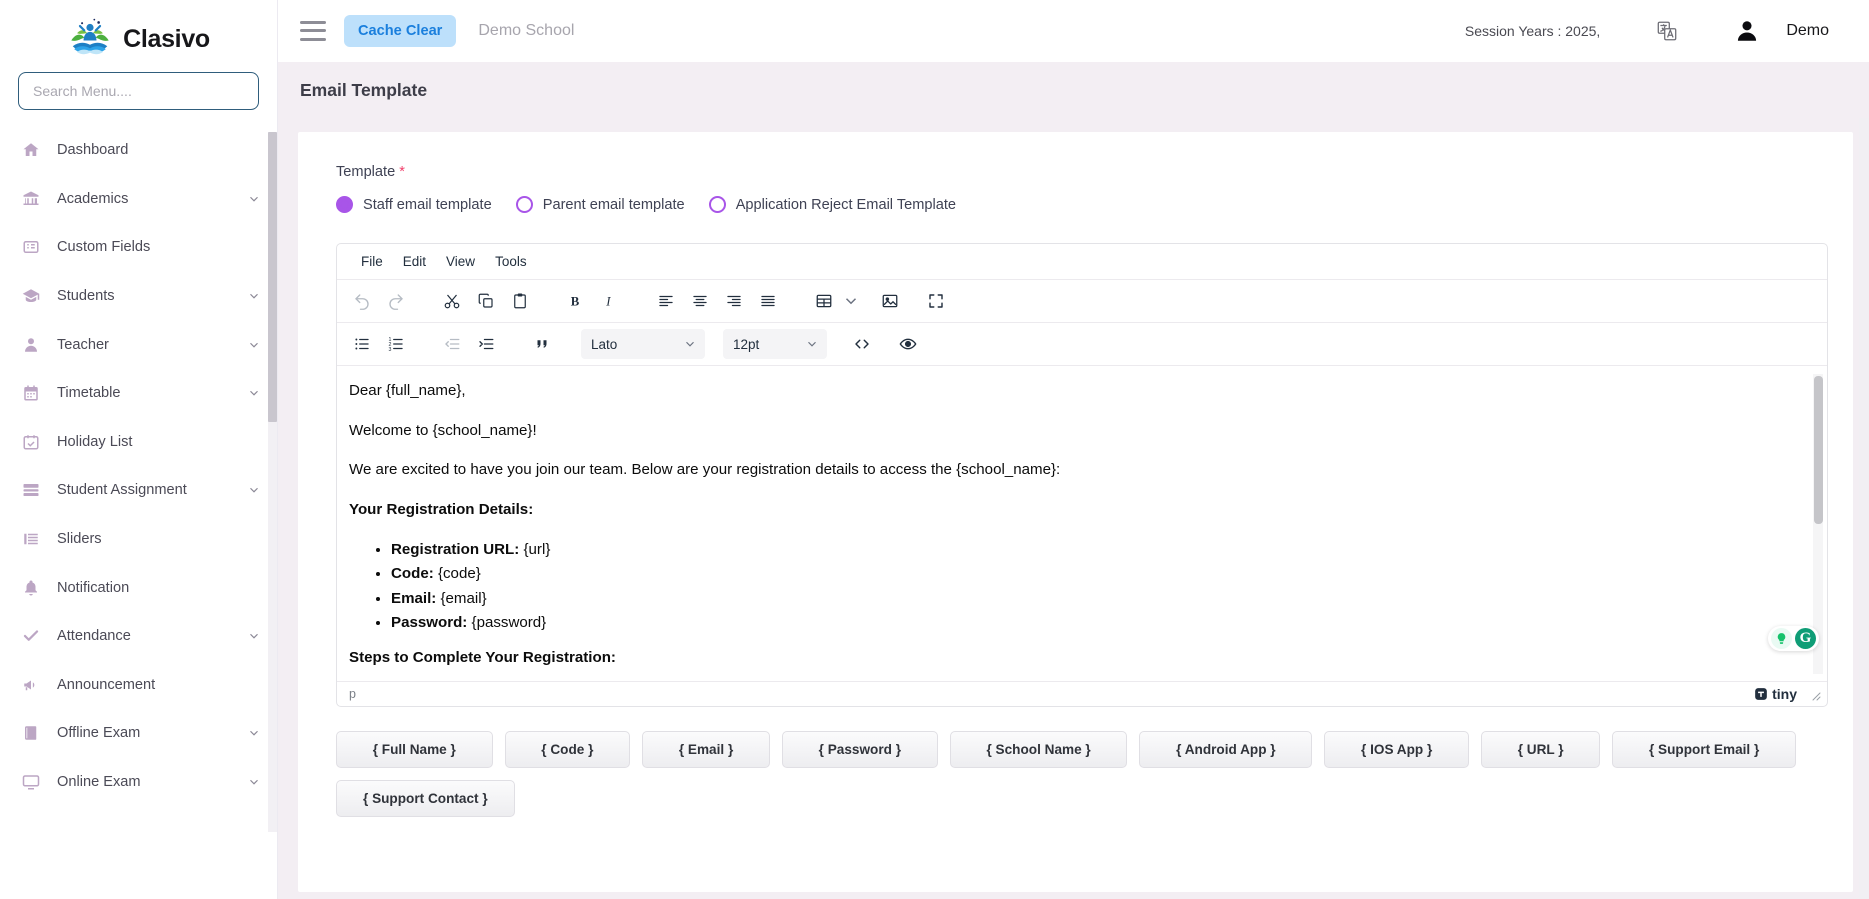 This screenshot has height=899, width=1869. What do you see at coordinates (35, 588) in the screenshot?
I see `bell-icon` at bounding box center [35, 588].